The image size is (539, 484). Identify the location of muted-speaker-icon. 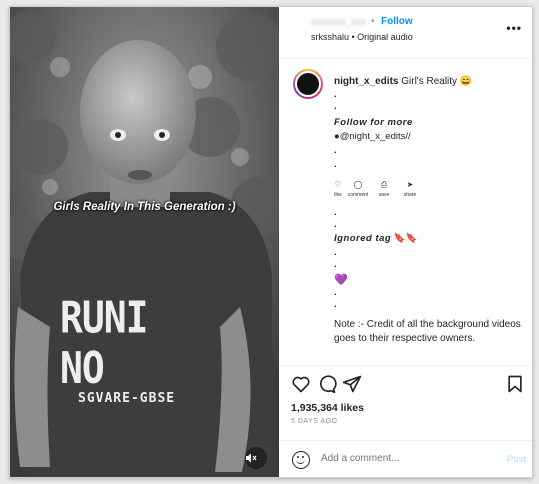
(251, 458).